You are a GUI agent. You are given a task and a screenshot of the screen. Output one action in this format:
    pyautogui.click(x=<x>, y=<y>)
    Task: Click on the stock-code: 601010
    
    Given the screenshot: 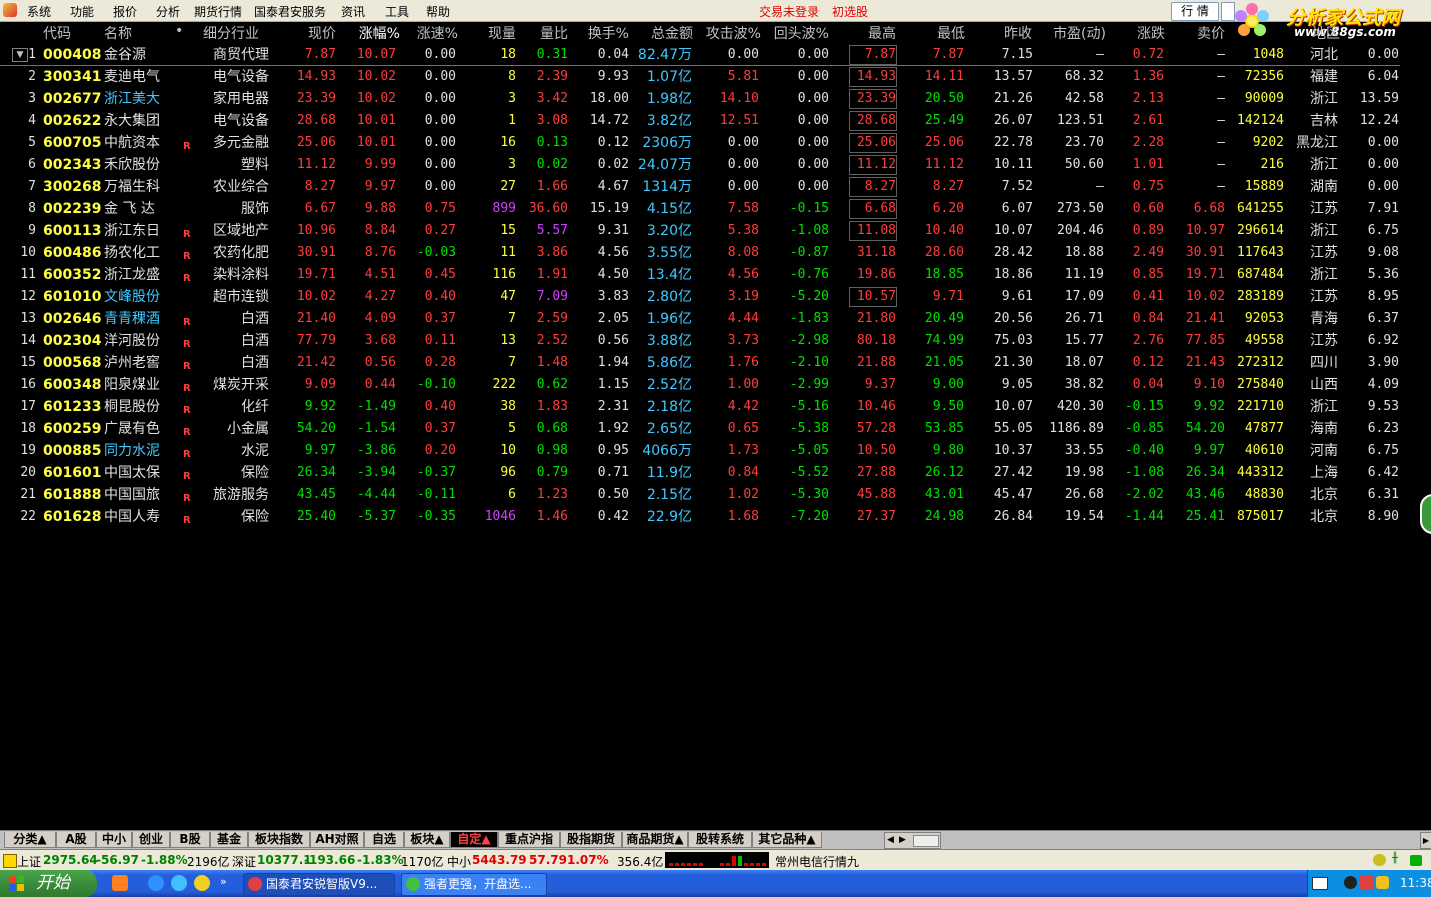 What is the action you would take?
    pyautogui.click(x=72, y=297)
    